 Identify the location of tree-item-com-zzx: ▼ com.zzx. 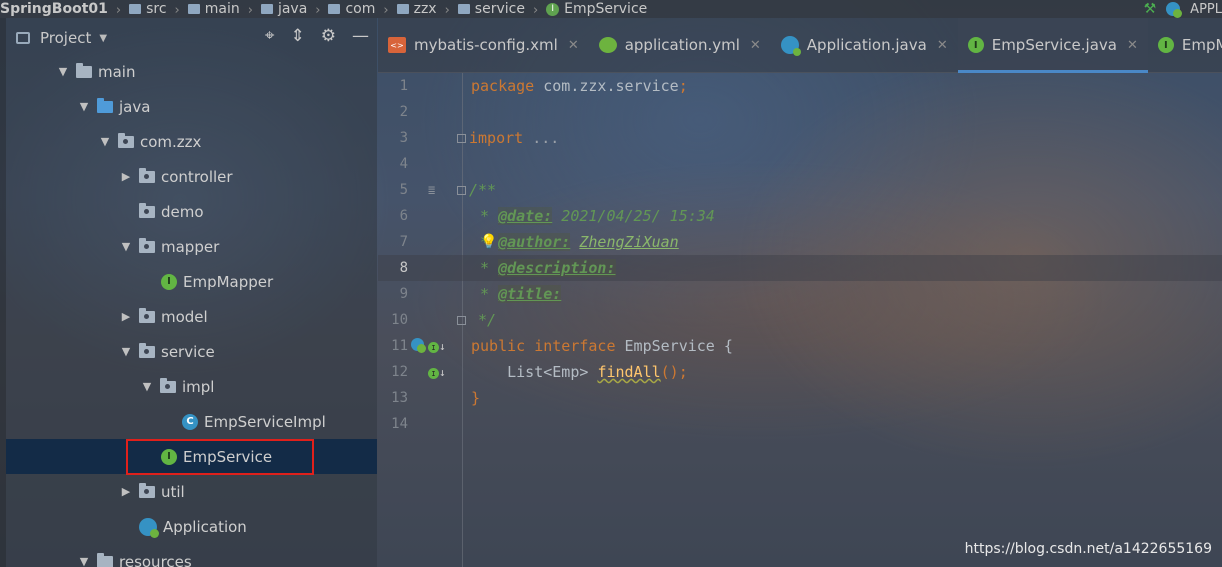
(191, 141).